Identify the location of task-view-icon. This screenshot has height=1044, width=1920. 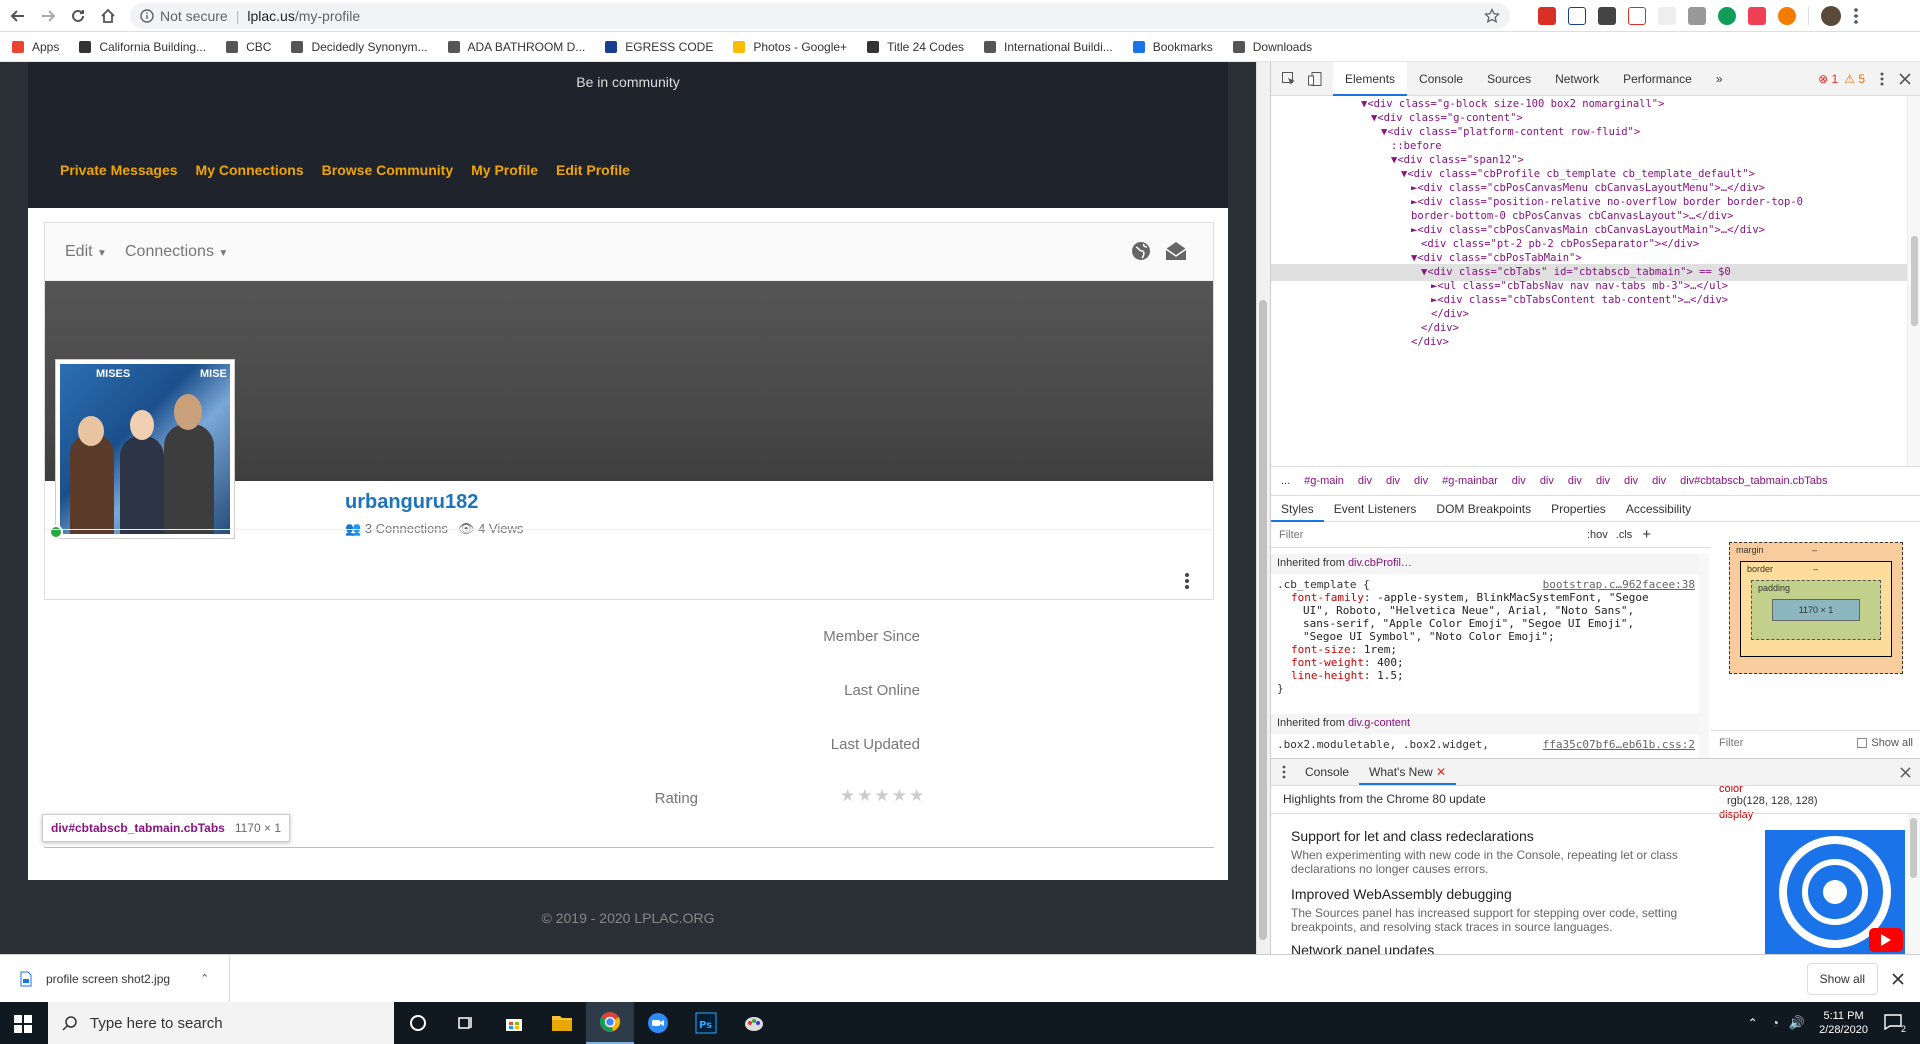
(466, 1023).